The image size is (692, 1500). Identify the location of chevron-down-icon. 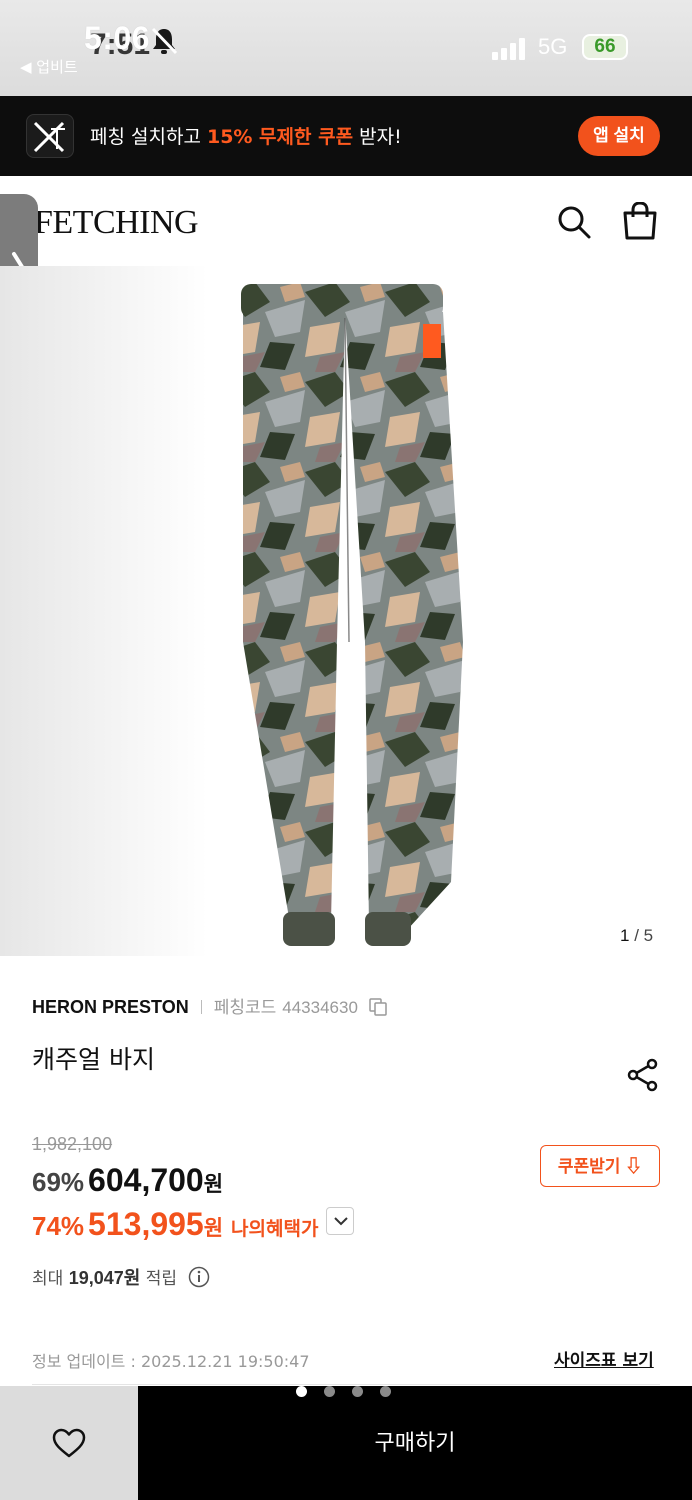
(341, 1221).